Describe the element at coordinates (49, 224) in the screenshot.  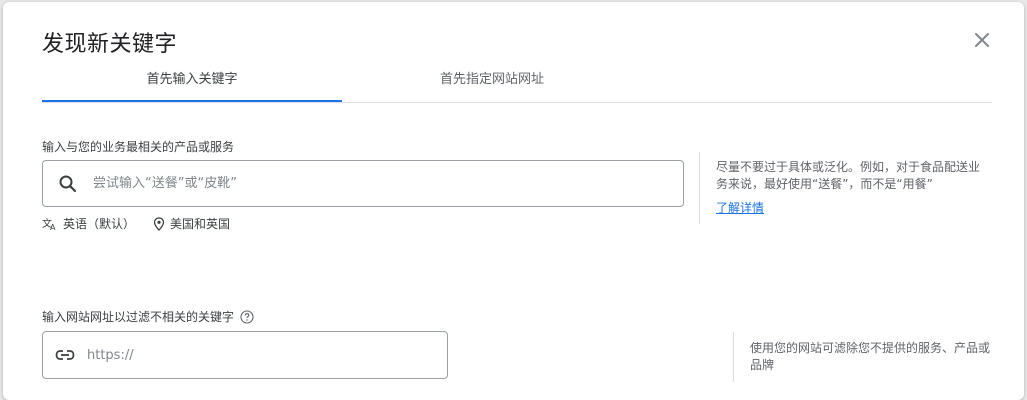
I see `translate-icon: 文 A` at that location.